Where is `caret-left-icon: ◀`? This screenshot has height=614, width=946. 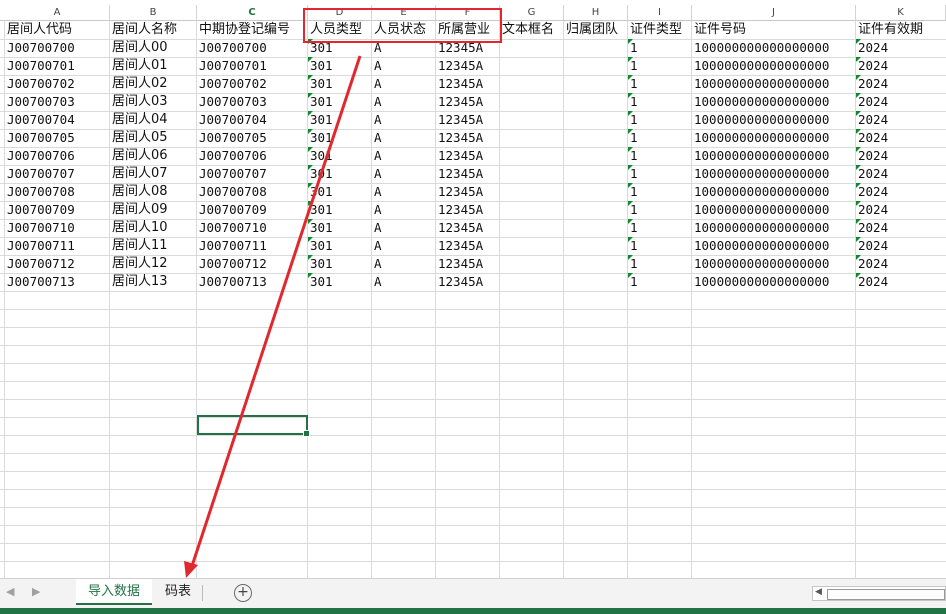 caret-left-icon: ◀ is located at coordinates (10, 591).